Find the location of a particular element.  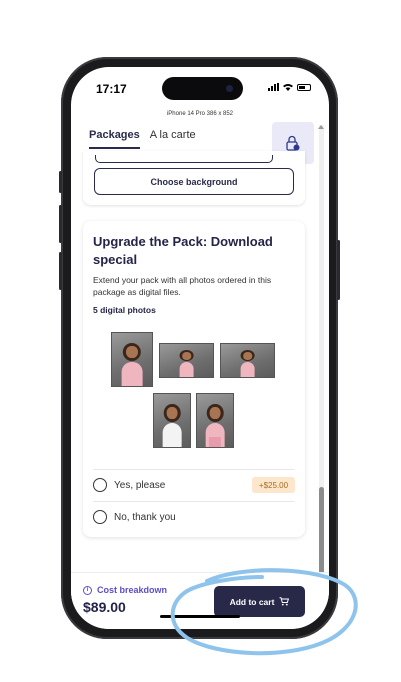

camera-icon is located at coordinates (229, 88).